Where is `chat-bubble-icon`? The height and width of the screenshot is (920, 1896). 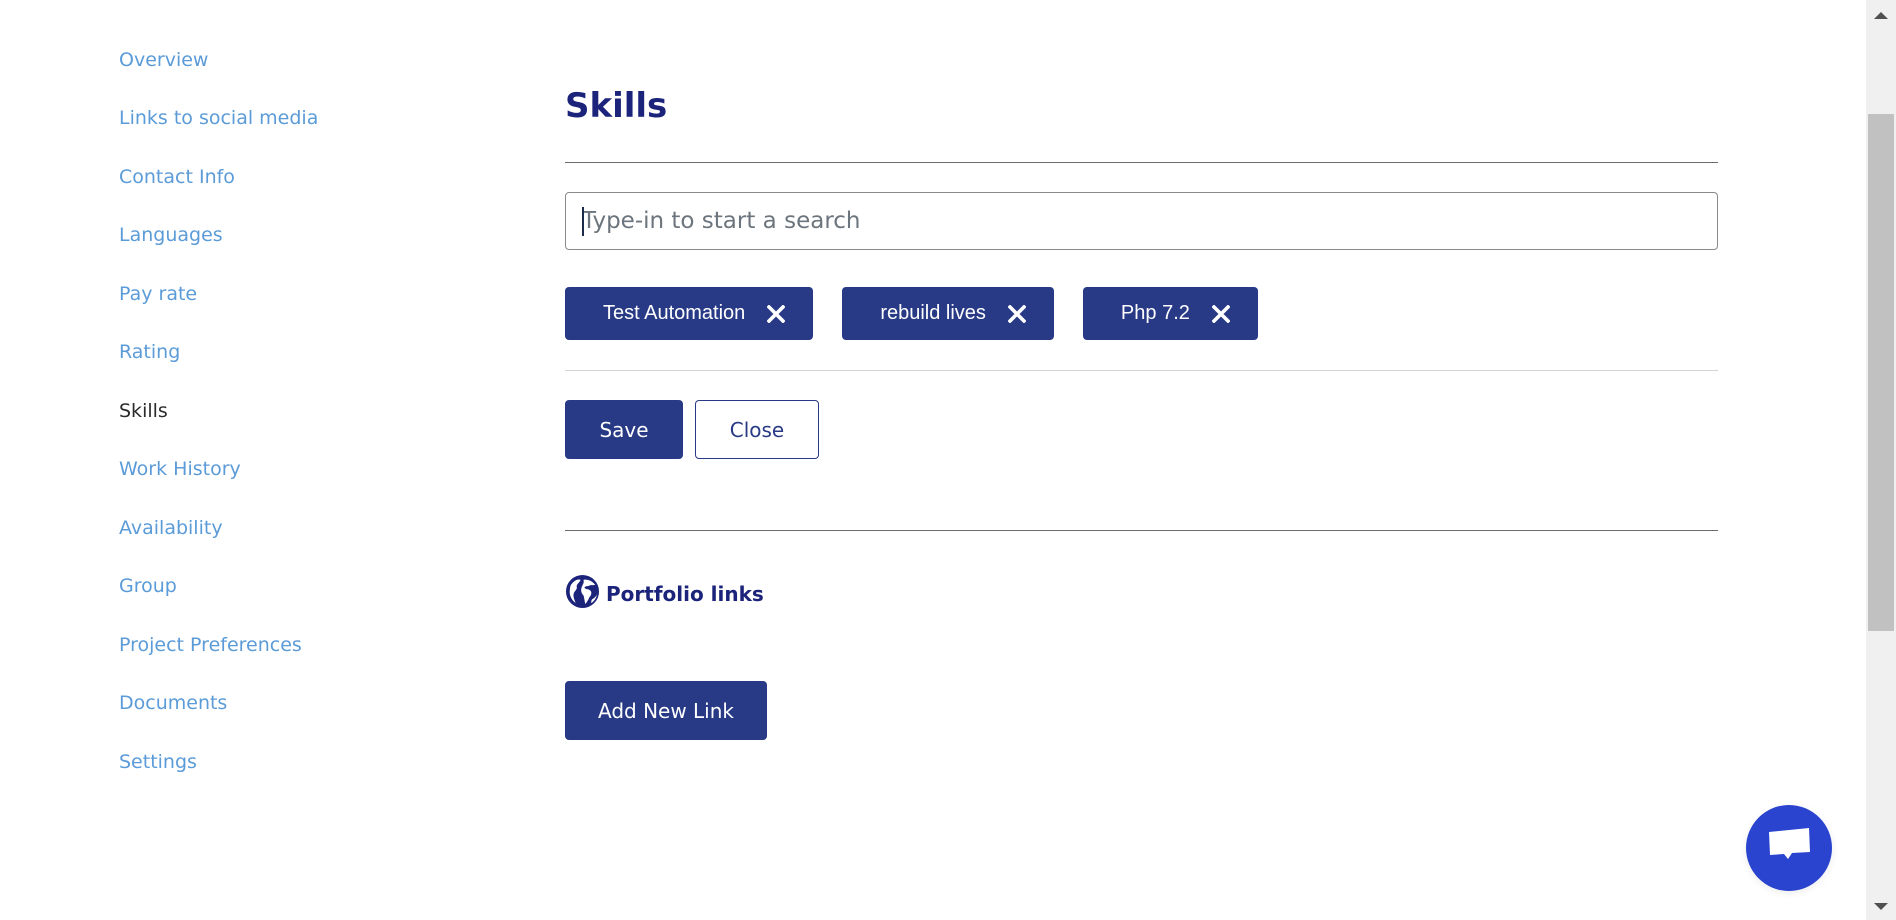 chat-bubble-icon is located at coordinates (1789, 848).